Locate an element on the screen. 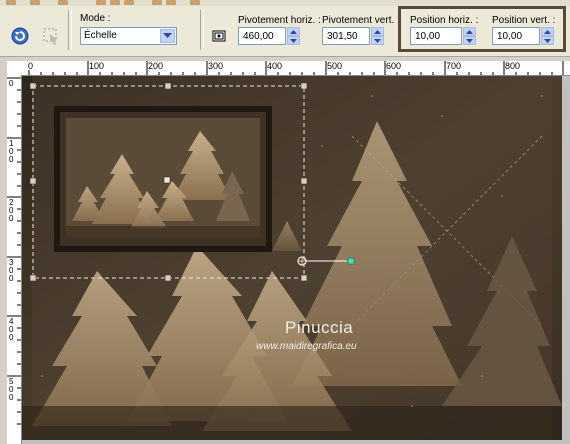  position-vertical-input: 10,00 is located at coordinates (516, 36).